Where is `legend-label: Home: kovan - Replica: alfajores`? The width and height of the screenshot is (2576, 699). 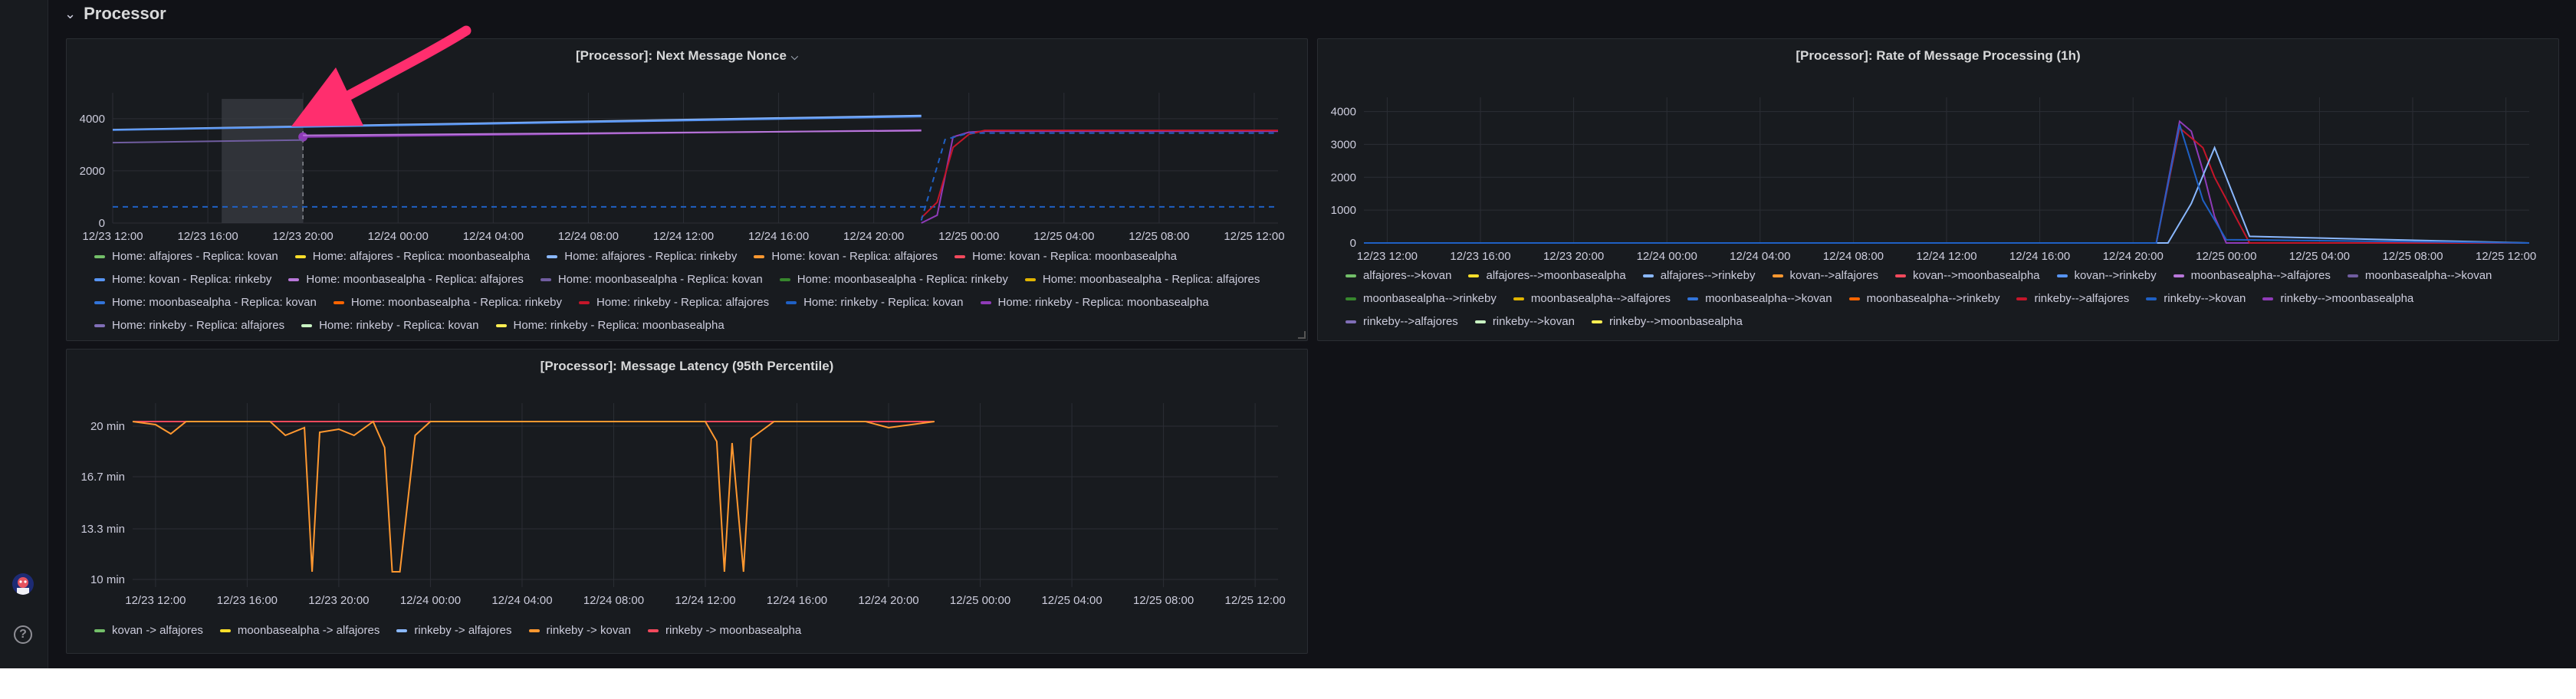
legend-label: Home: kovan - Replica: alfajores is located at coordinates (854, 256).